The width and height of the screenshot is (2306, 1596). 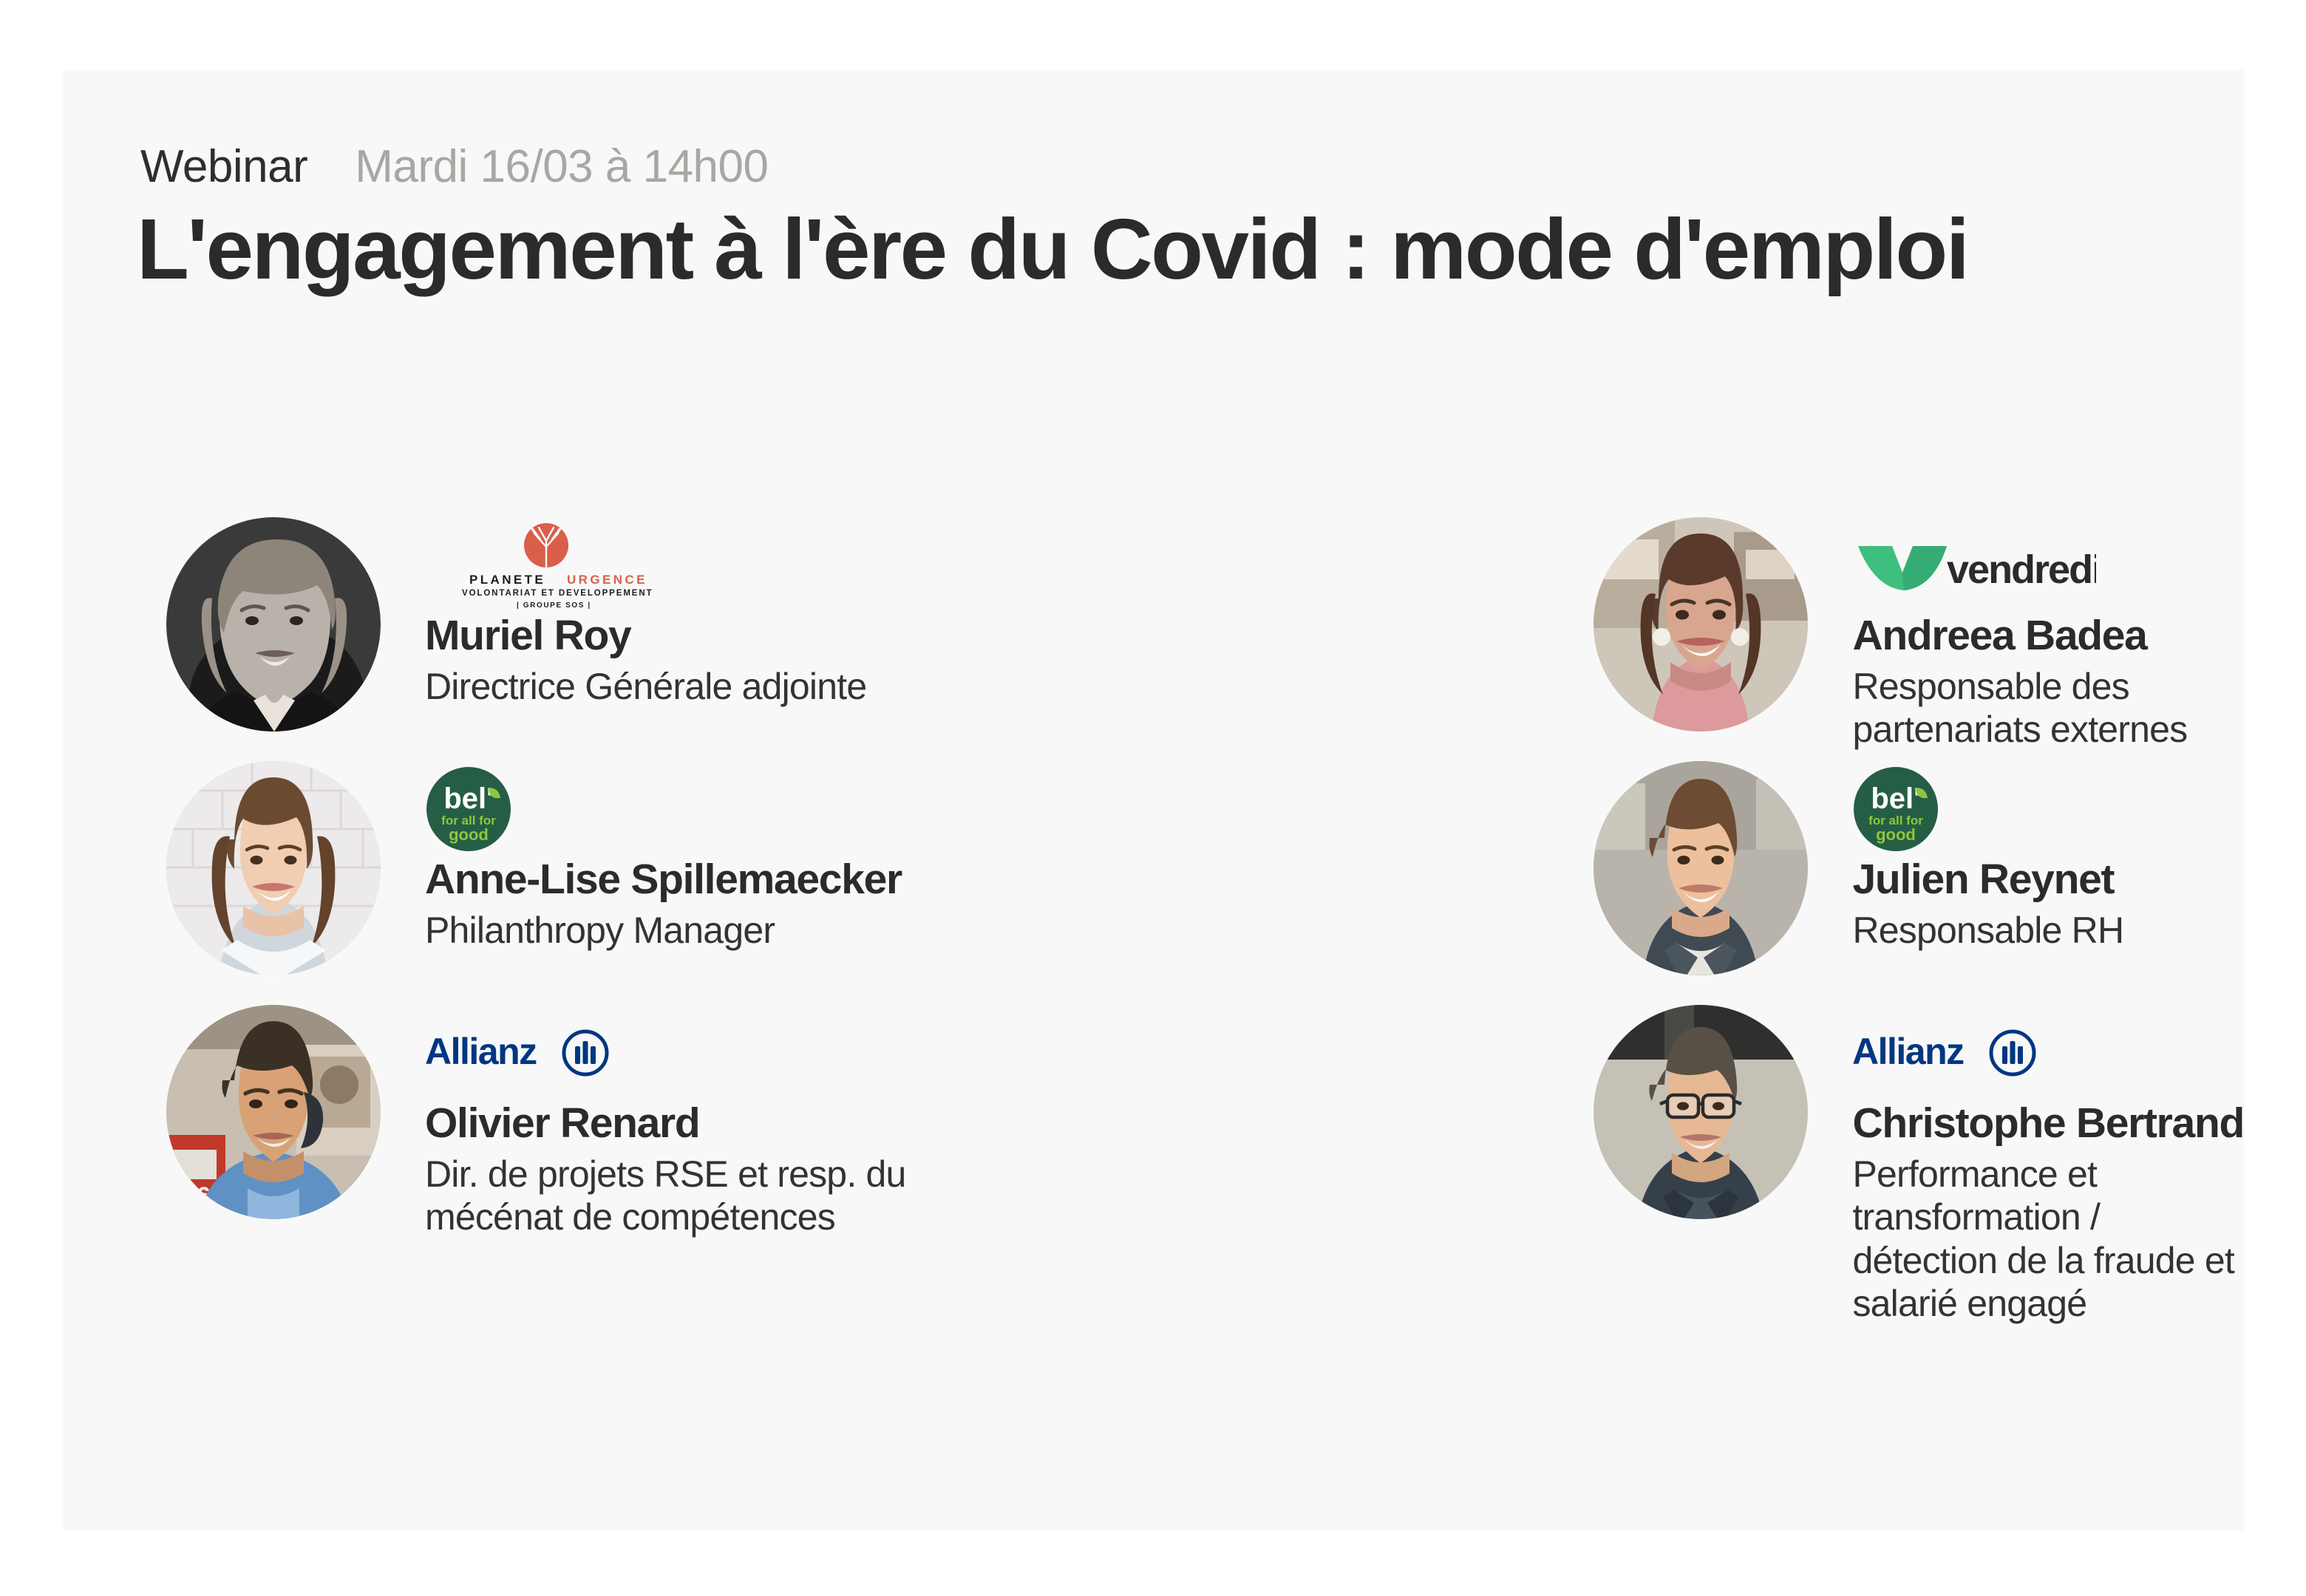 I want to click on svg-text: URGENCE, so click(x=607, y=580).